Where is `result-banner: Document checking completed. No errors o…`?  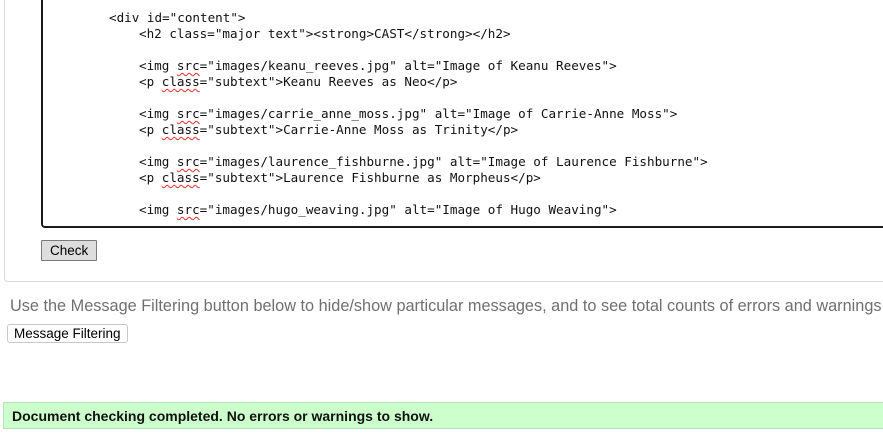 result-banner: Document checking completed. No errors o… is located at coordinates (443, 415).